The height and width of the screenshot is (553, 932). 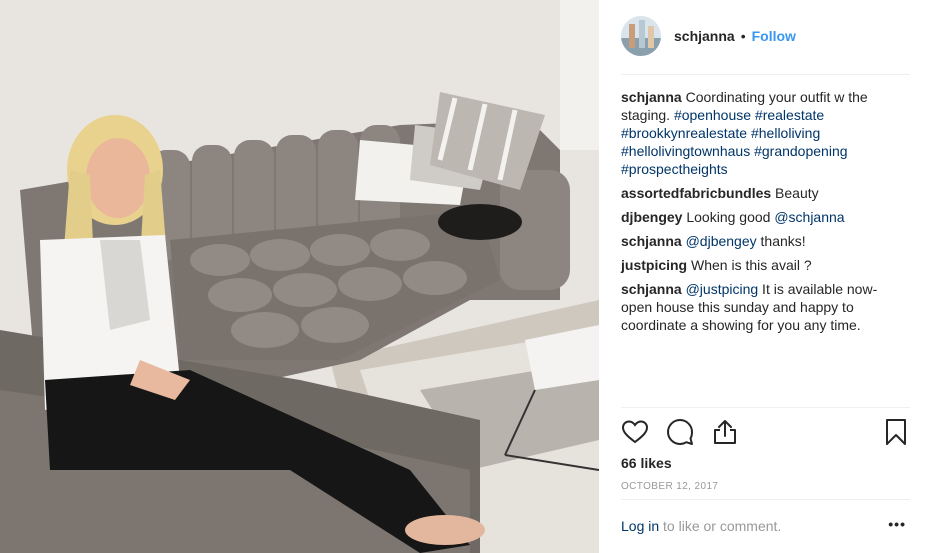 I want to click on comment-item: djbengey Looking good @schjanna, so click(x=765, y=217).